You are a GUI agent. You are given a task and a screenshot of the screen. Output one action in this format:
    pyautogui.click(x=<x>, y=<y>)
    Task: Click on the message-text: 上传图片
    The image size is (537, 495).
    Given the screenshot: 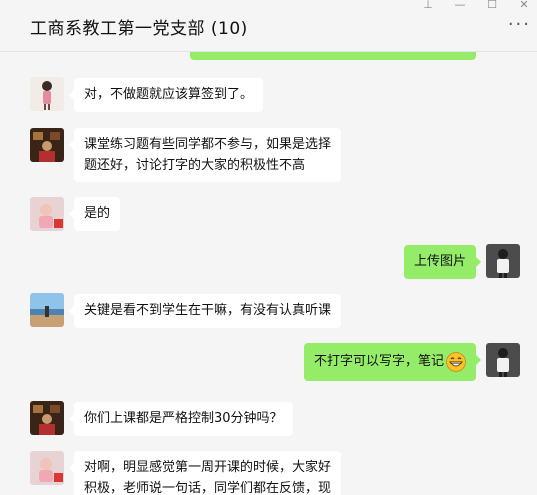 What is the action you would take?
    pyautogui.click(x=439, y=261)
    